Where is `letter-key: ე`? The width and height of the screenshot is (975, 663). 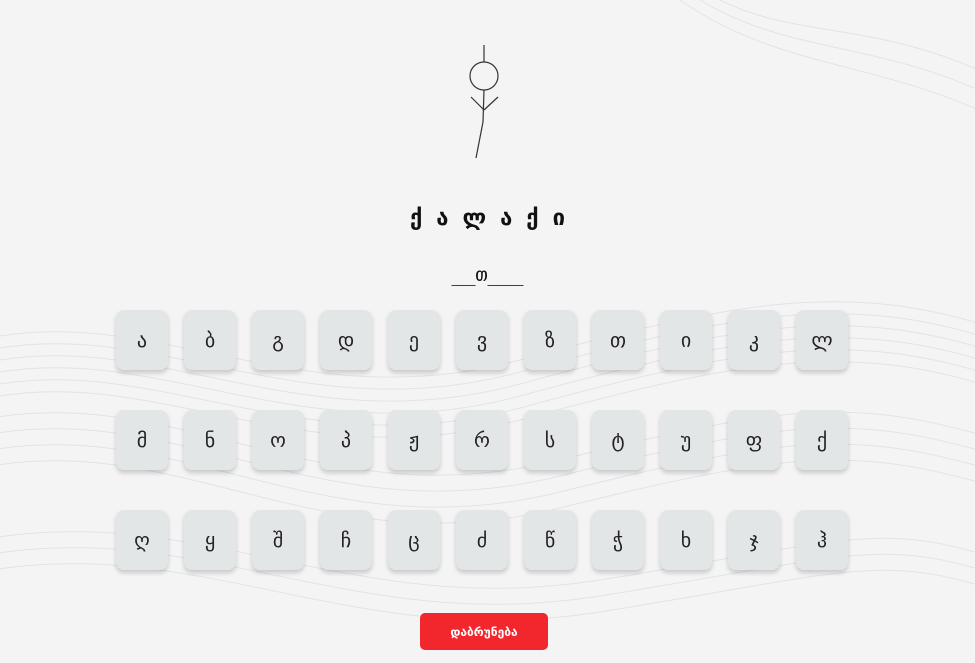
letter-key: ე is located at coordinates (414, 340).